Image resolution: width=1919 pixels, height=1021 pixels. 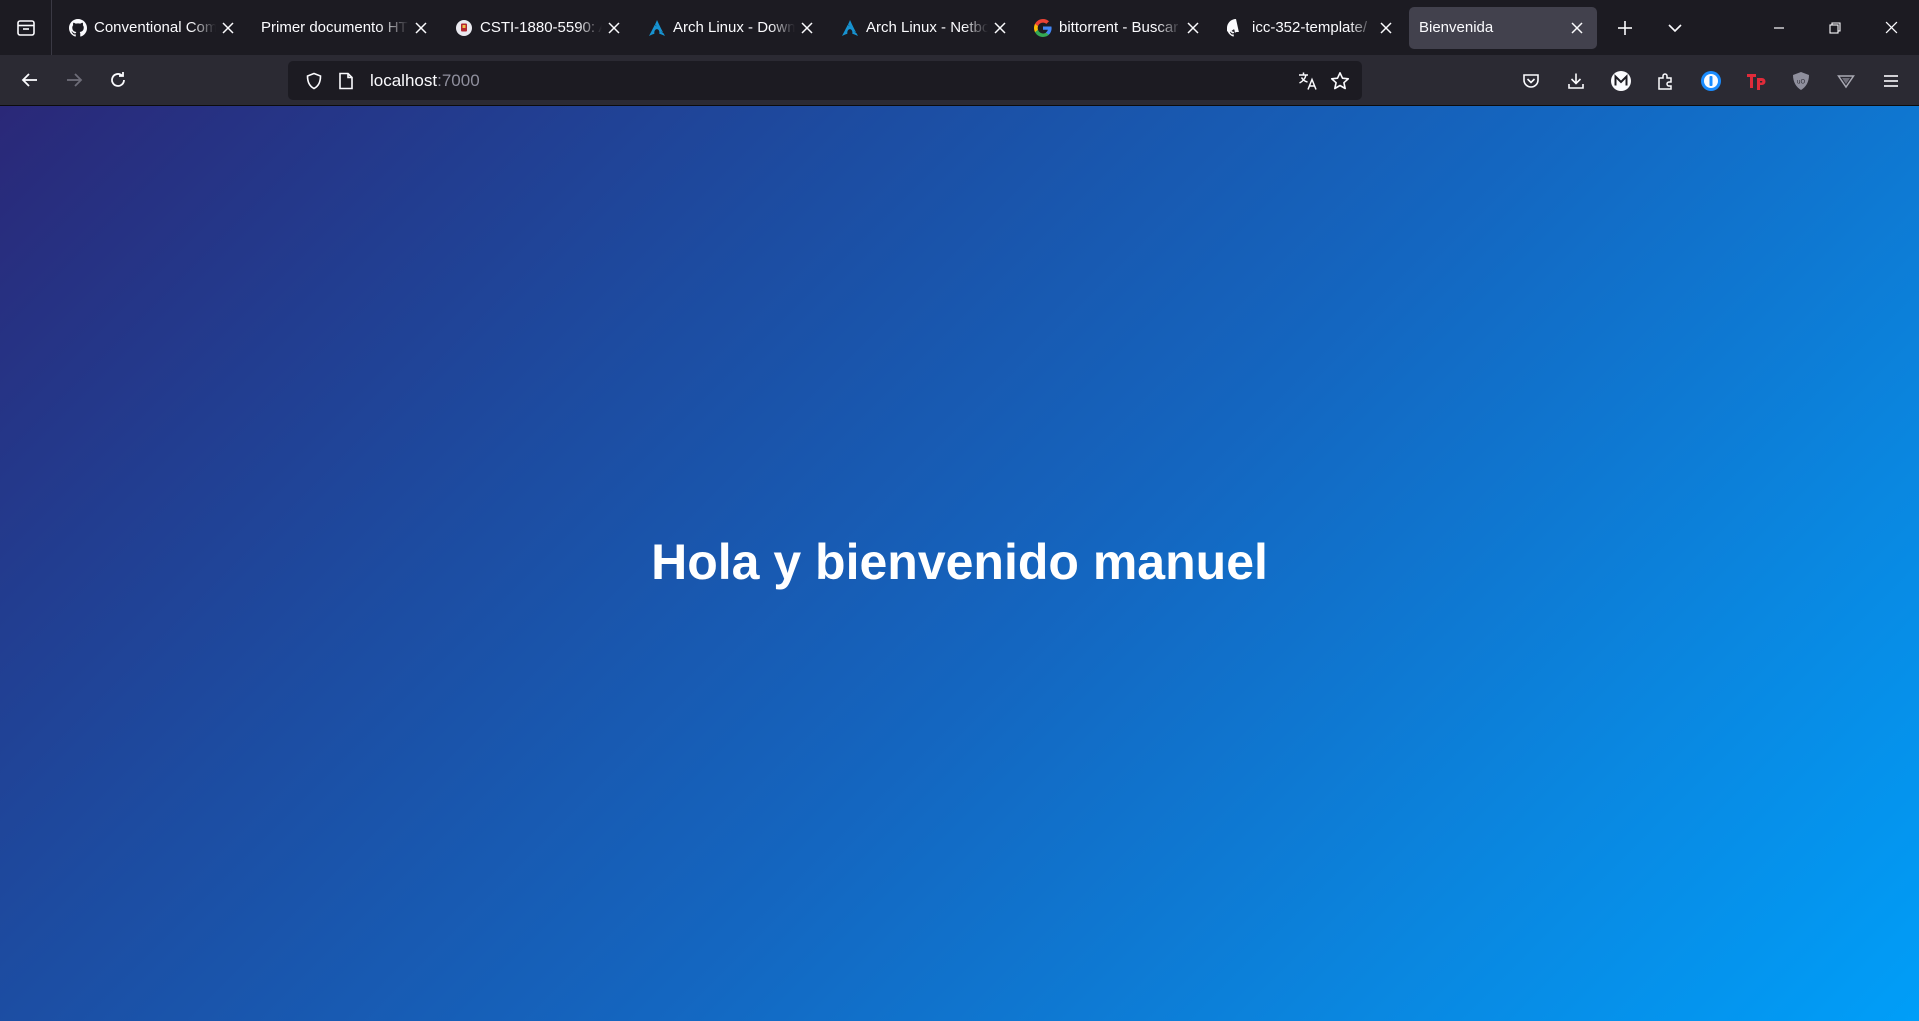 I want to click on star-icon, so click(x=1340, y=81).